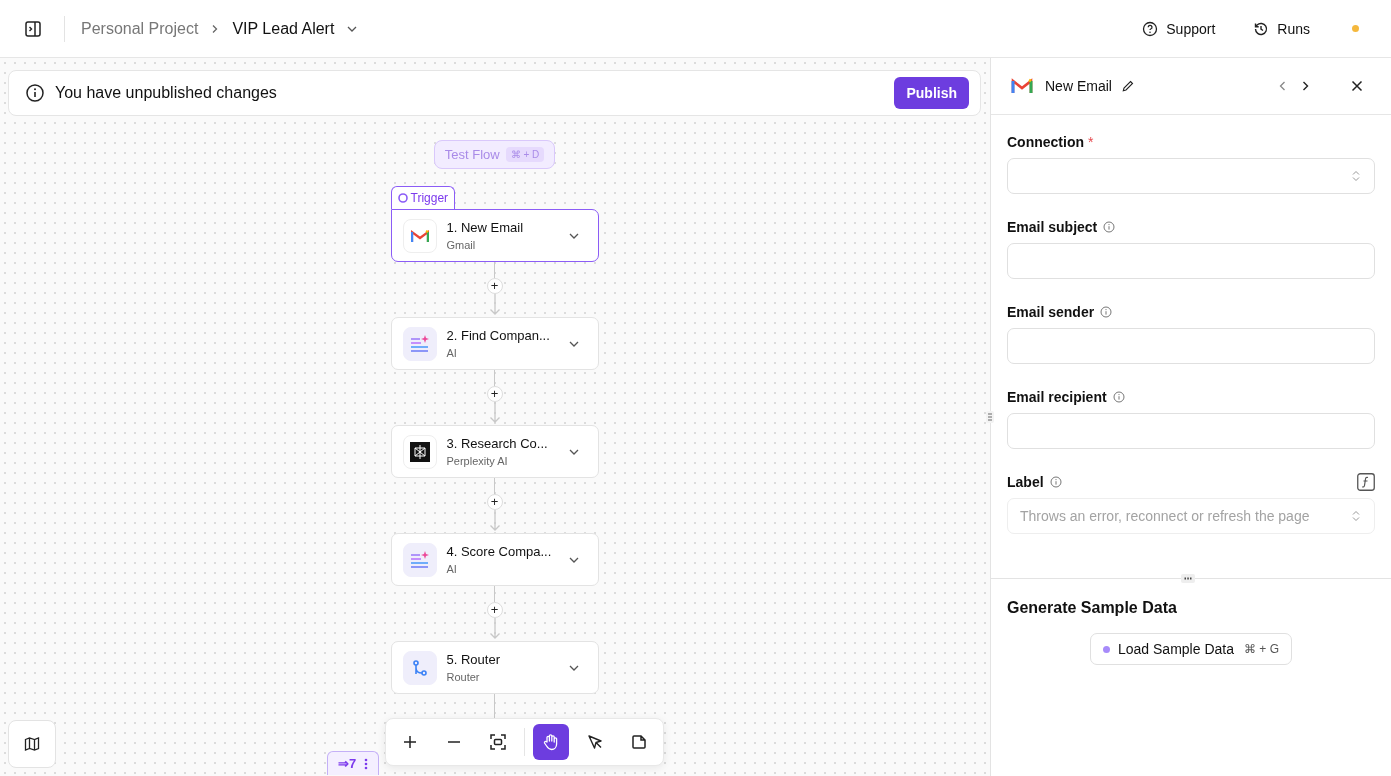 This screenshot has width=1391, height=776. Describe the element at coordinates (494, 235) in the screenshot. I see `flow-step-card: 1. New Email Gmail` at that location.